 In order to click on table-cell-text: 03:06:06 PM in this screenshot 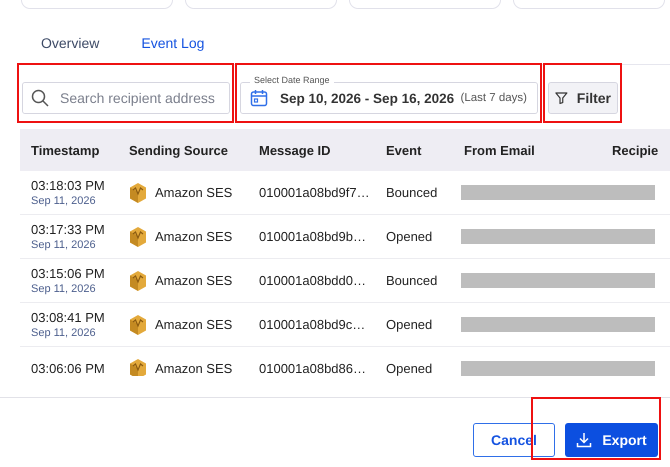, I will do `click(68, 368)`.